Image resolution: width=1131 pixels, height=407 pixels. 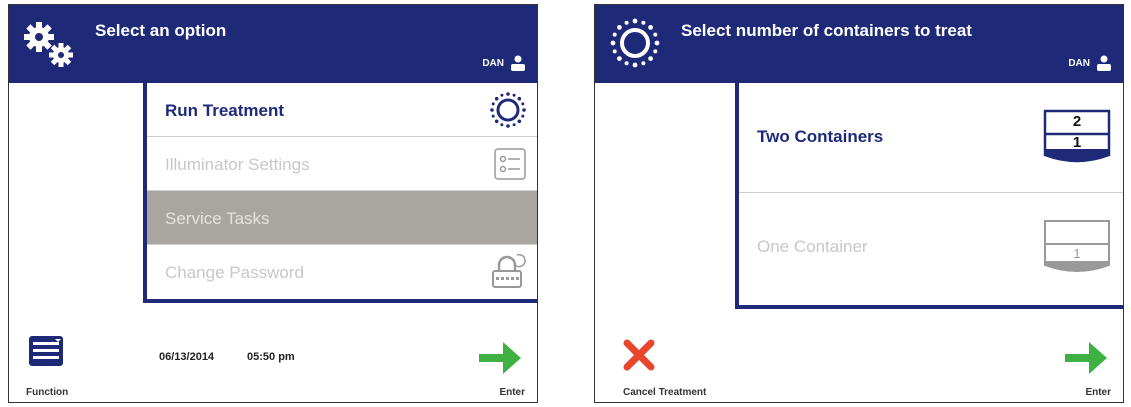 I want to click on menu-item-run-treatment: Run Treatment, so click(x=342, y=110).